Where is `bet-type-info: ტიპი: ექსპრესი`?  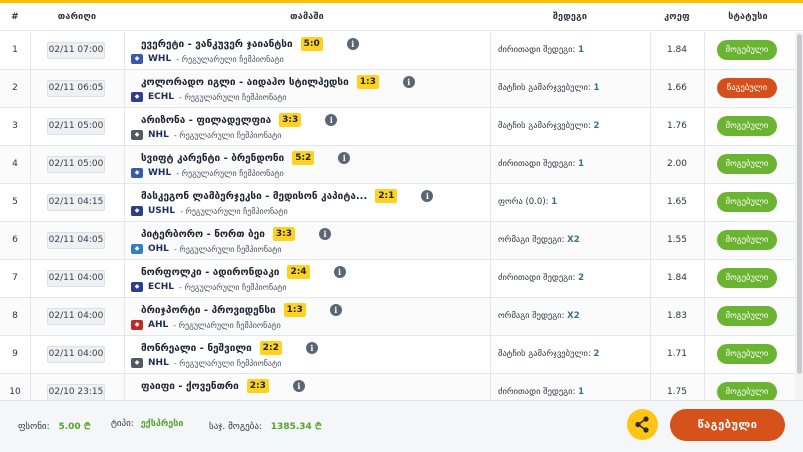
bet-type-info: ტიპი: ექსპრესი is located at coordinates (147, 424).